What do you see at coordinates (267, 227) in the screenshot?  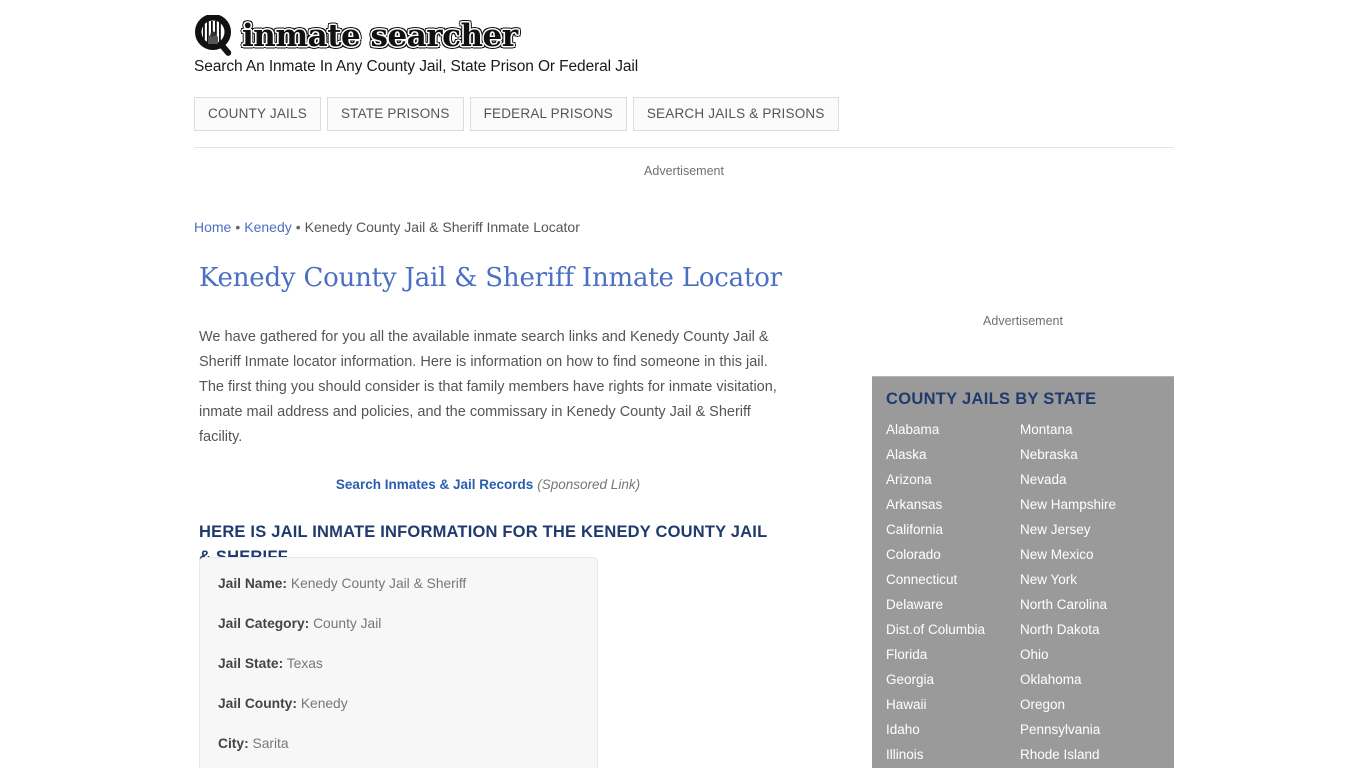 I see `breadcrumb-county-link: Kenedy` at bounding box center [267, 227].